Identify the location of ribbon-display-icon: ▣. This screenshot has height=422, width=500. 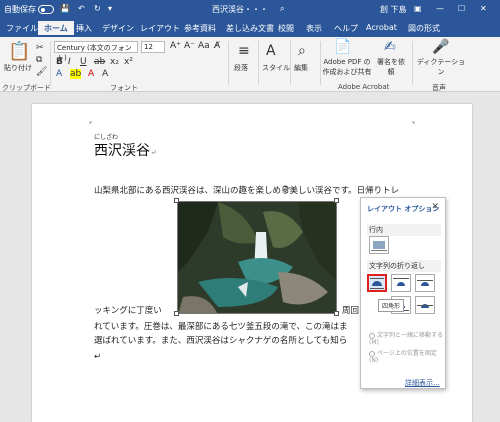
(418, 8).